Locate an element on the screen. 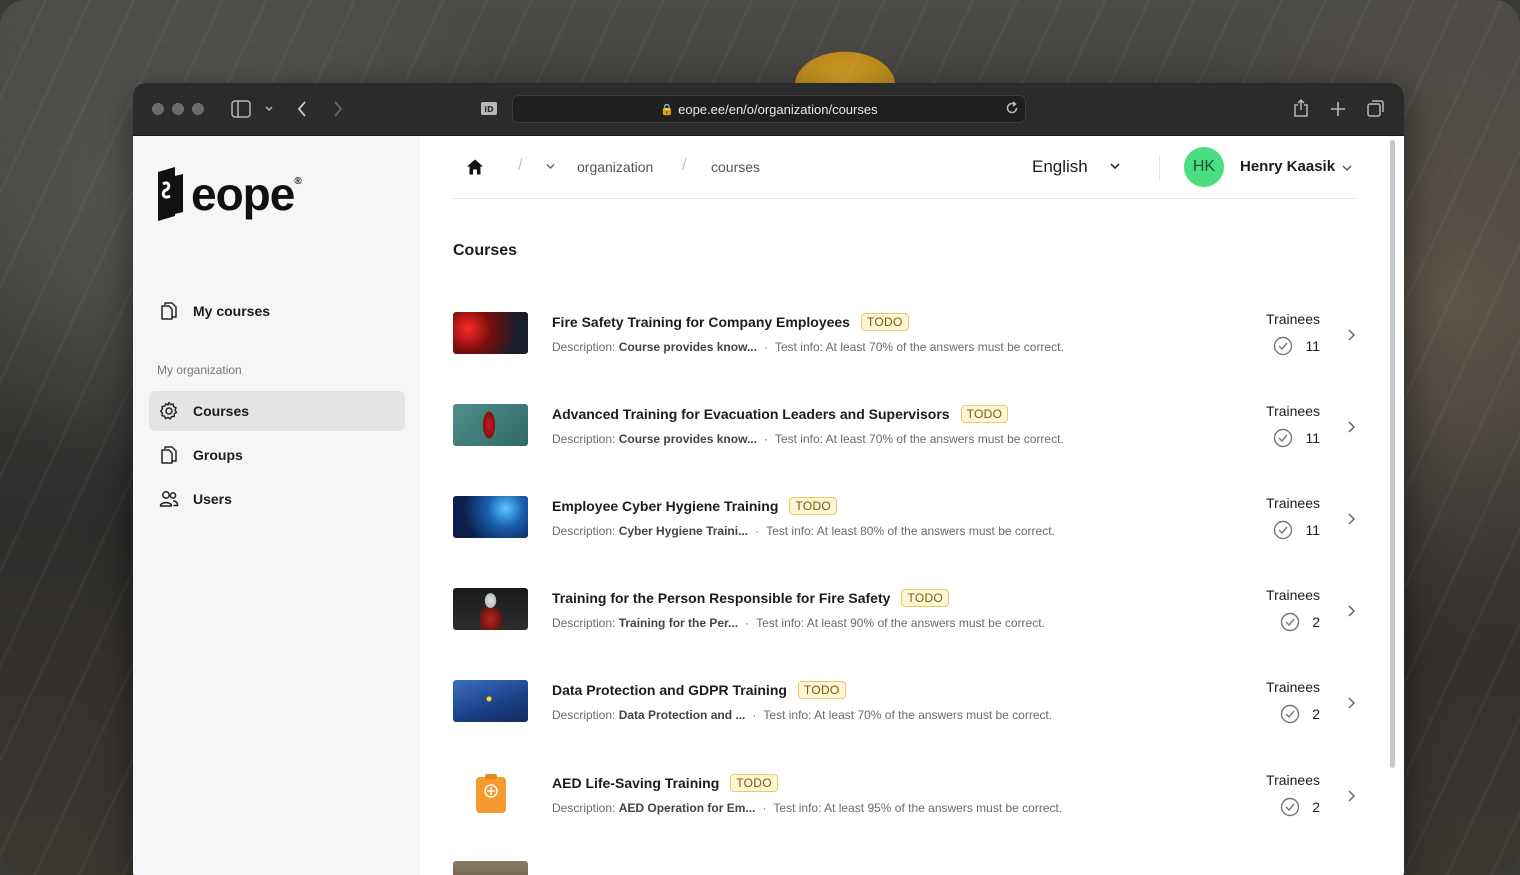  address-bar: 🔒 eope.ee/en/o/organization/courses is located at coordinates (769, 109).